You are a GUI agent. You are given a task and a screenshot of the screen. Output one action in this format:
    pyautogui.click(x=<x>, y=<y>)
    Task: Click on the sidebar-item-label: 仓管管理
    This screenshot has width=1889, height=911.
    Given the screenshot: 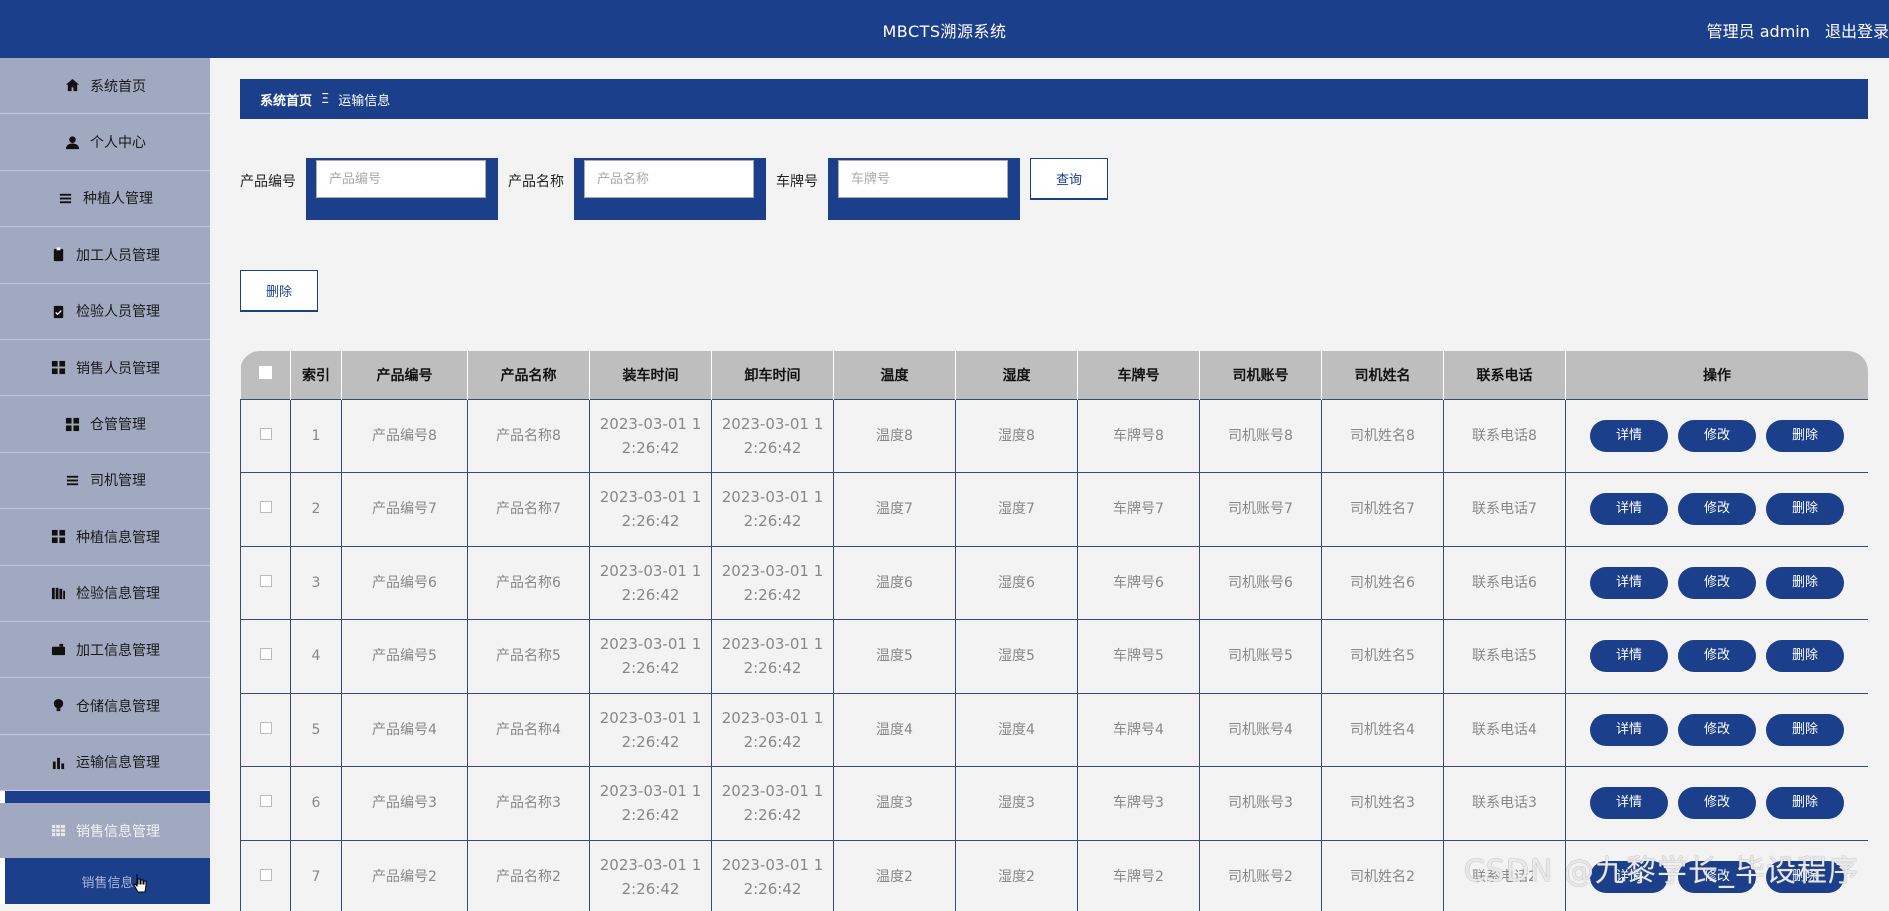 What is the action you would take?
    pyautogui.click(x=118, y=425)
    